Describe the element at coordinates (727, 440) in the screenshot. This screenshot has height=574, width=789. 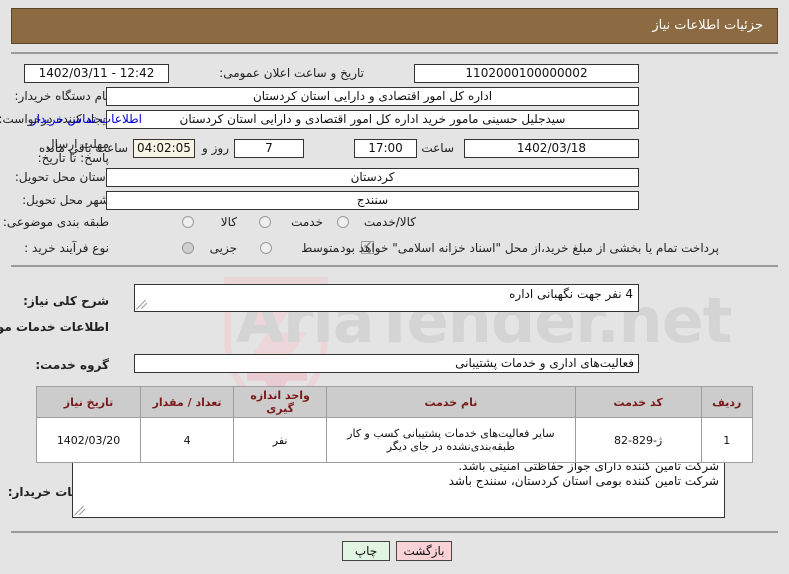
I see `cell-row-no: 1` at that location.